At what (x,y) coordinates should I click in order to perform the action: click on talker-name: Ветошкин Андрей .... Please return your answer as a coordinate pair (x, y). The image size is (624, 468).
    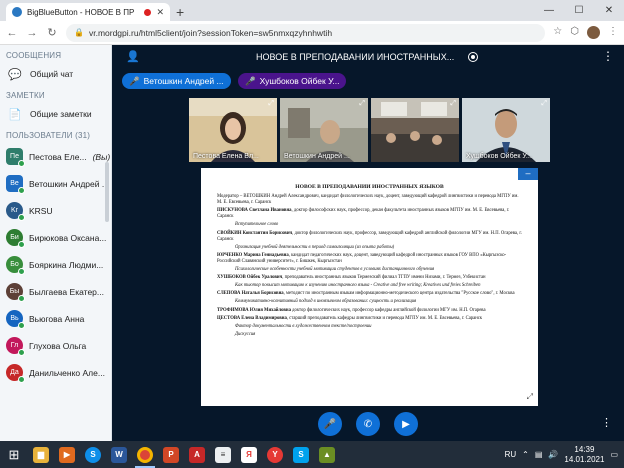
    Looking at the image, I should click on (183, 81).